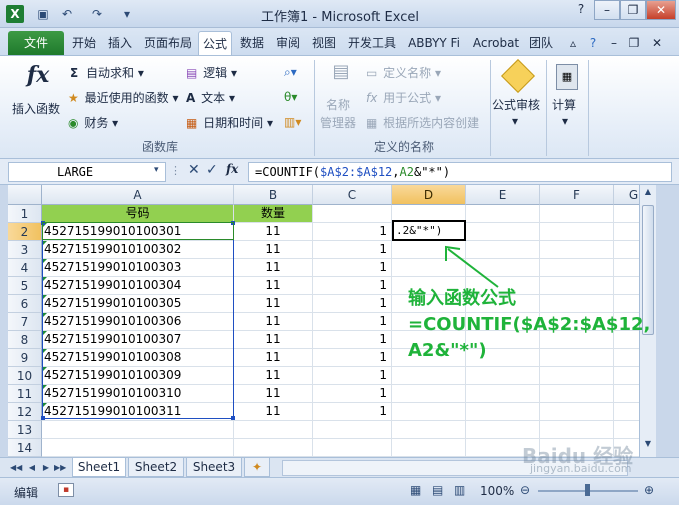 The image size is (679, 505). Describe the element at coordinates (525, 490) in the screenshot. I see `zoom-out-icon: ⊖` at that location.